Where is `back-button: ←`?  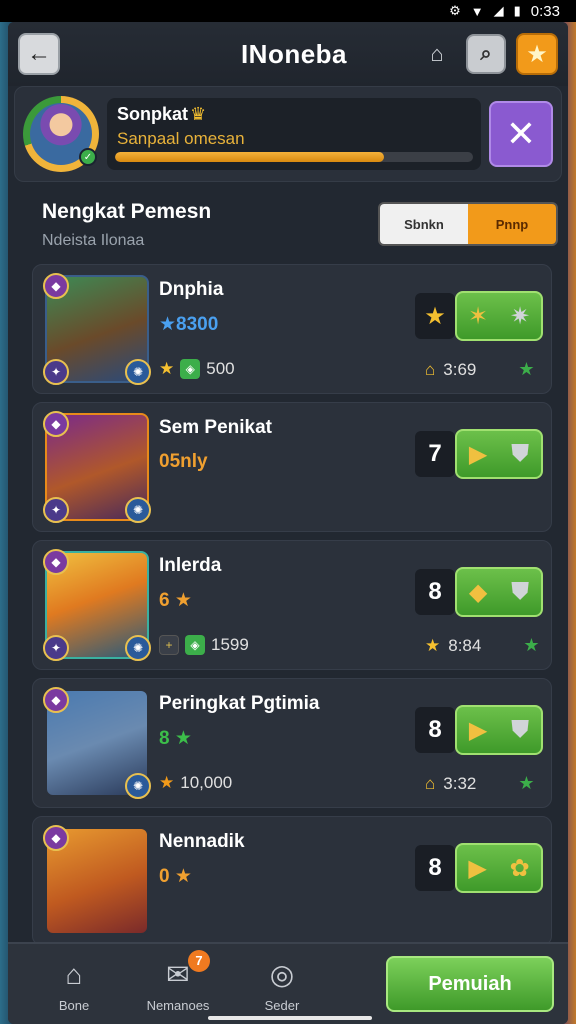 back-button: ← is located at coordinates (39, 54).